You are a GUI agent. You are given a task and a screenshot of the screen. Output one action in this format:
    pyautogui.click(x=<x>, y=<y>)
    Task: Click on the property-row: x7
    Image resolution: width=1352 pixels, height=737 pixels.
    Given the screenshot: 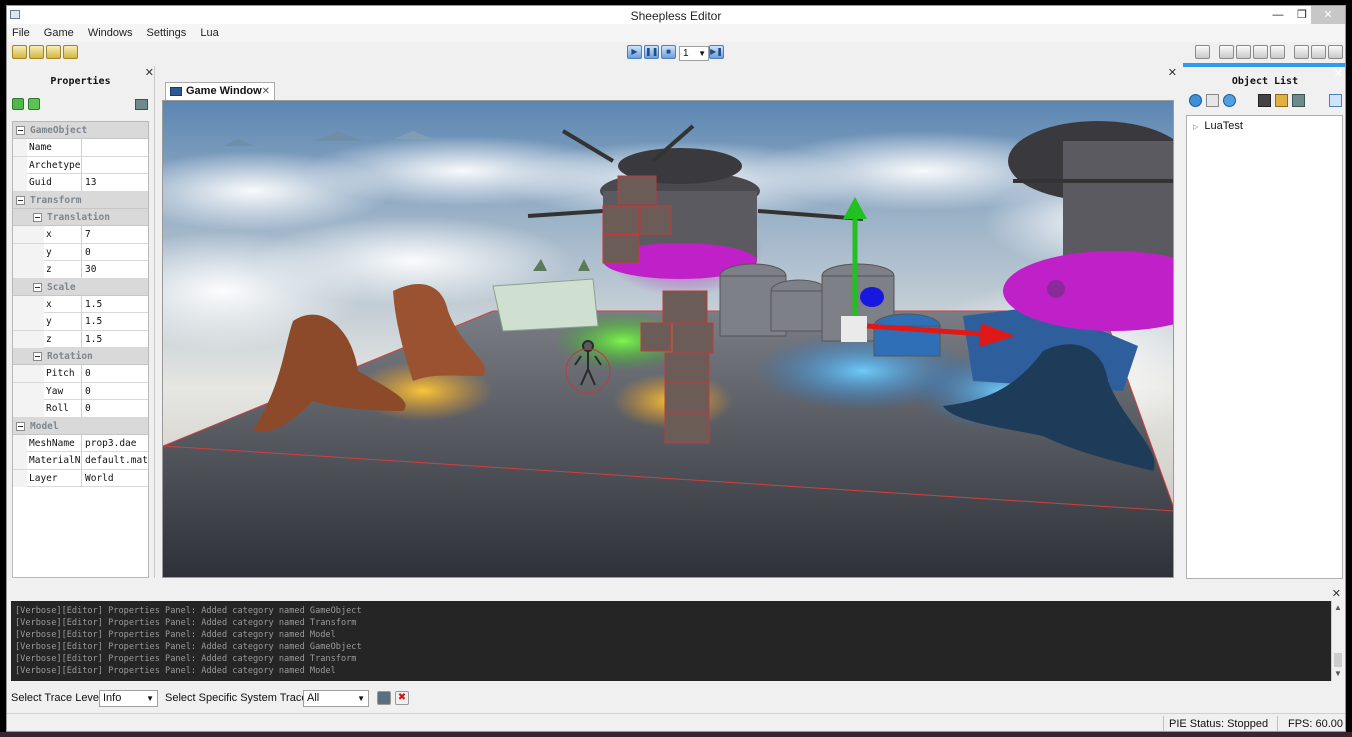 What is the action you would take?
    pyautogui.click(x=80, y=235)
    